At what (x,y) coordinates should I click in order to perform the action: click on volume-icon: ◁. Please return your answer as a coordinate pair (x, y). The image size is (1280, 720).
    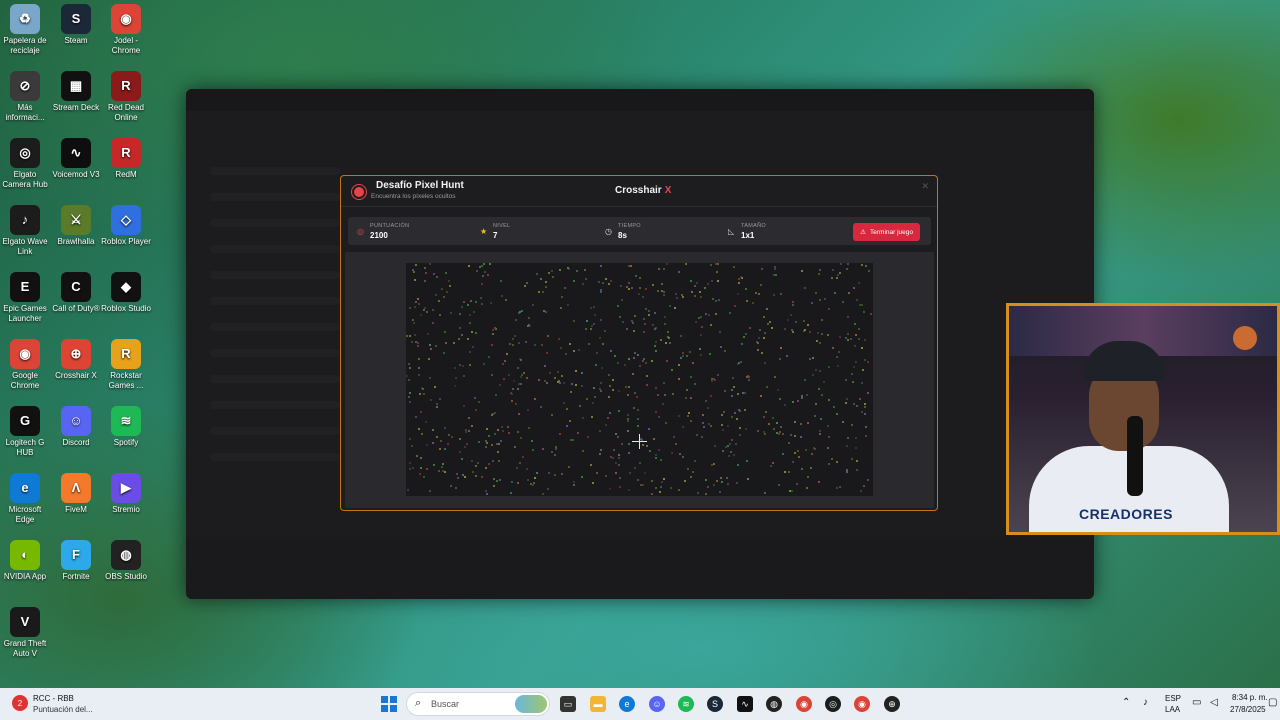
    Looking at the image, I should click on (1214, 702).